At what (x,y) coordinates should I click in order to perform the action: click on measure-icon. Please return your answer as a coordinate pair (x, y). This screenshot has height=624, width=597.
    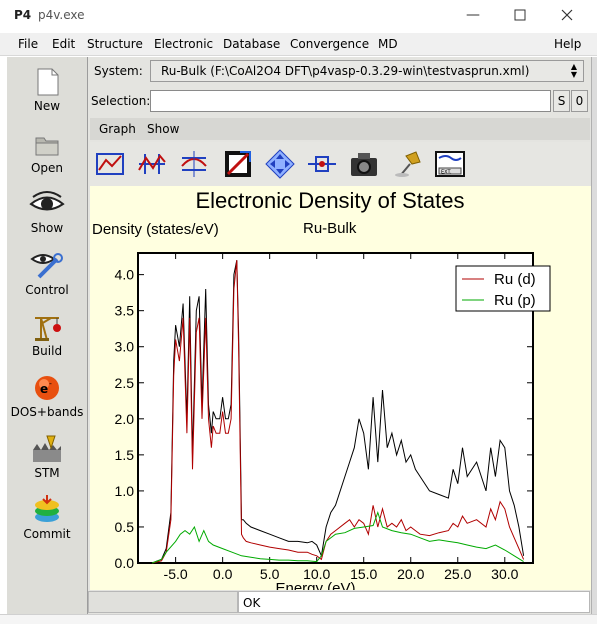
    Looking at the image, I should click on (322, 164).